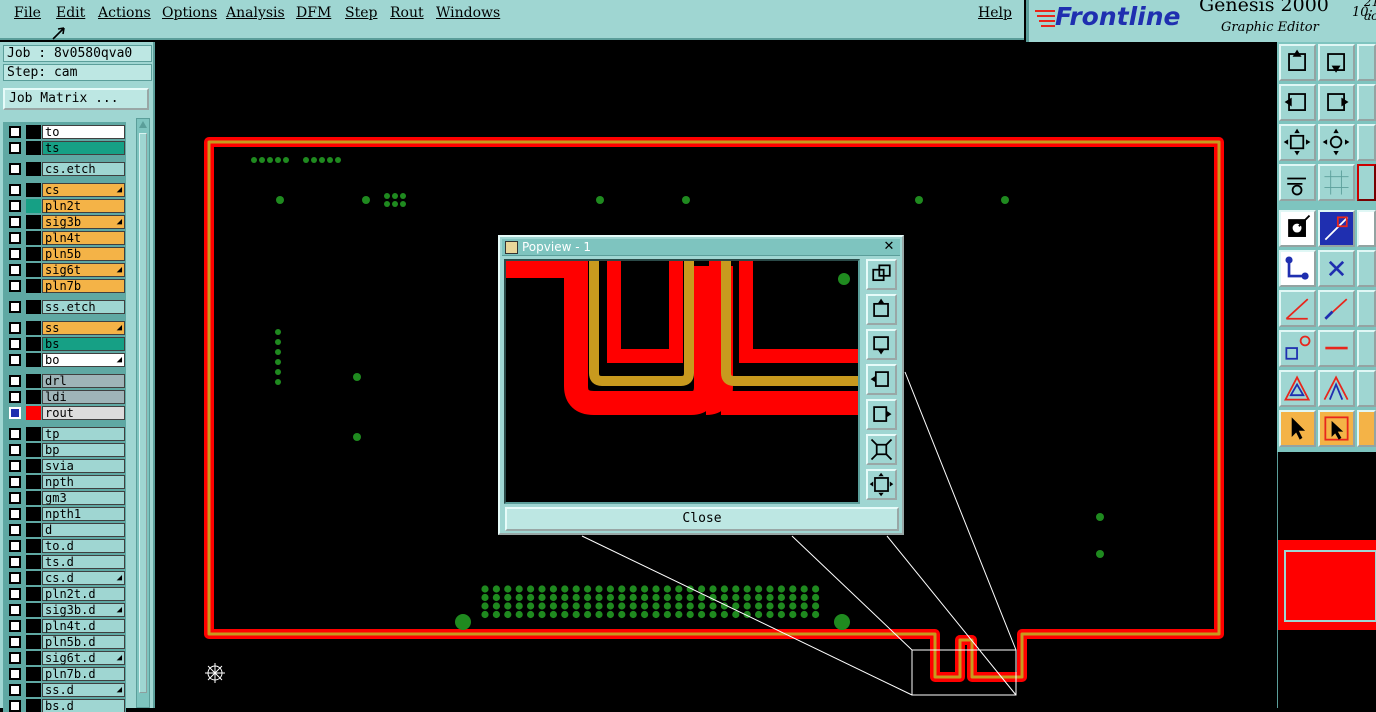 The image size is (1376, 712). What do you see at coordinates (27, 13) in the screenshot?
I see `menu-file: File` at bounding box center [27, 13].